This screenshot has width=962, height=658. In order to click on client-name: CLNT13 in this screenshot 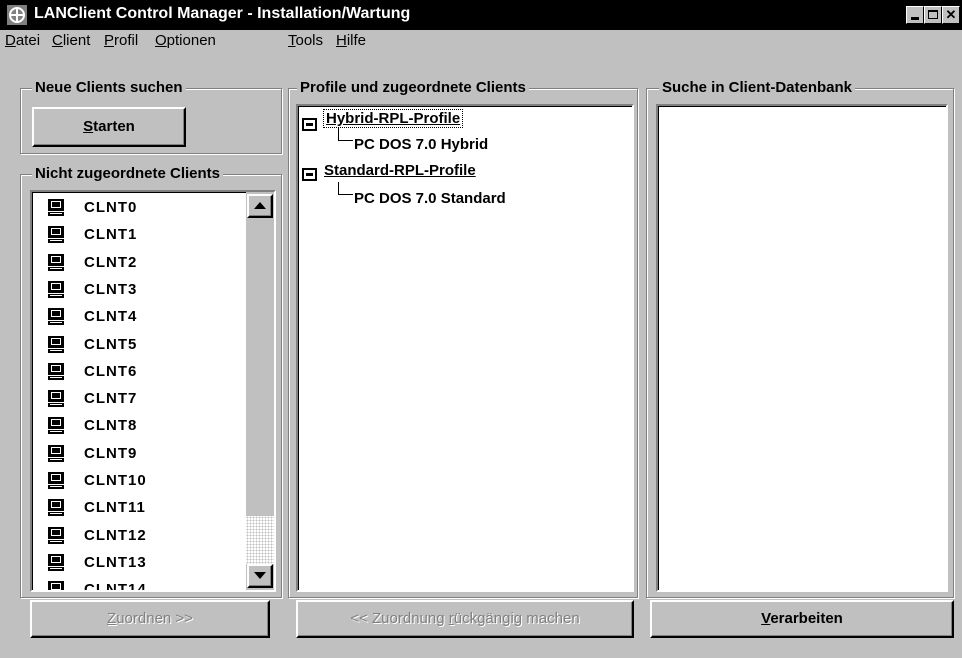, I will do `click(115, 562)`.